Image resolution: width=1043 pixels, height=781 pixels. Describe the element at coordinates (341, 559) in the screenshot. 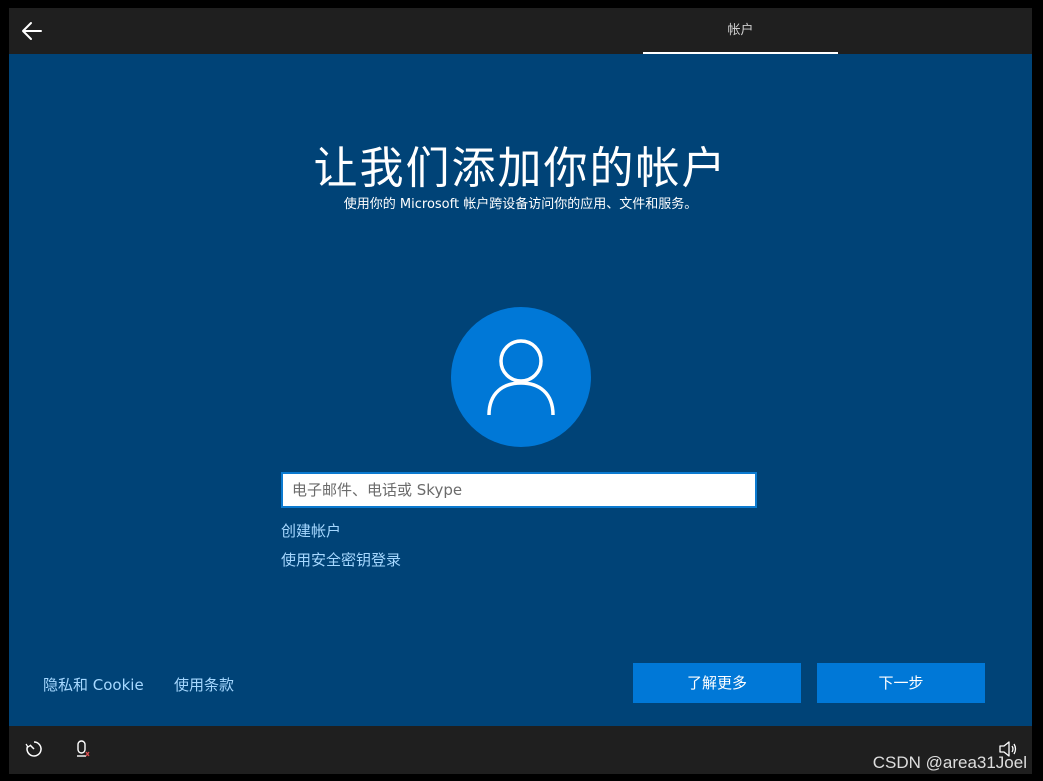

I see `security-key-link: 使用安全密钥登录` at that location.